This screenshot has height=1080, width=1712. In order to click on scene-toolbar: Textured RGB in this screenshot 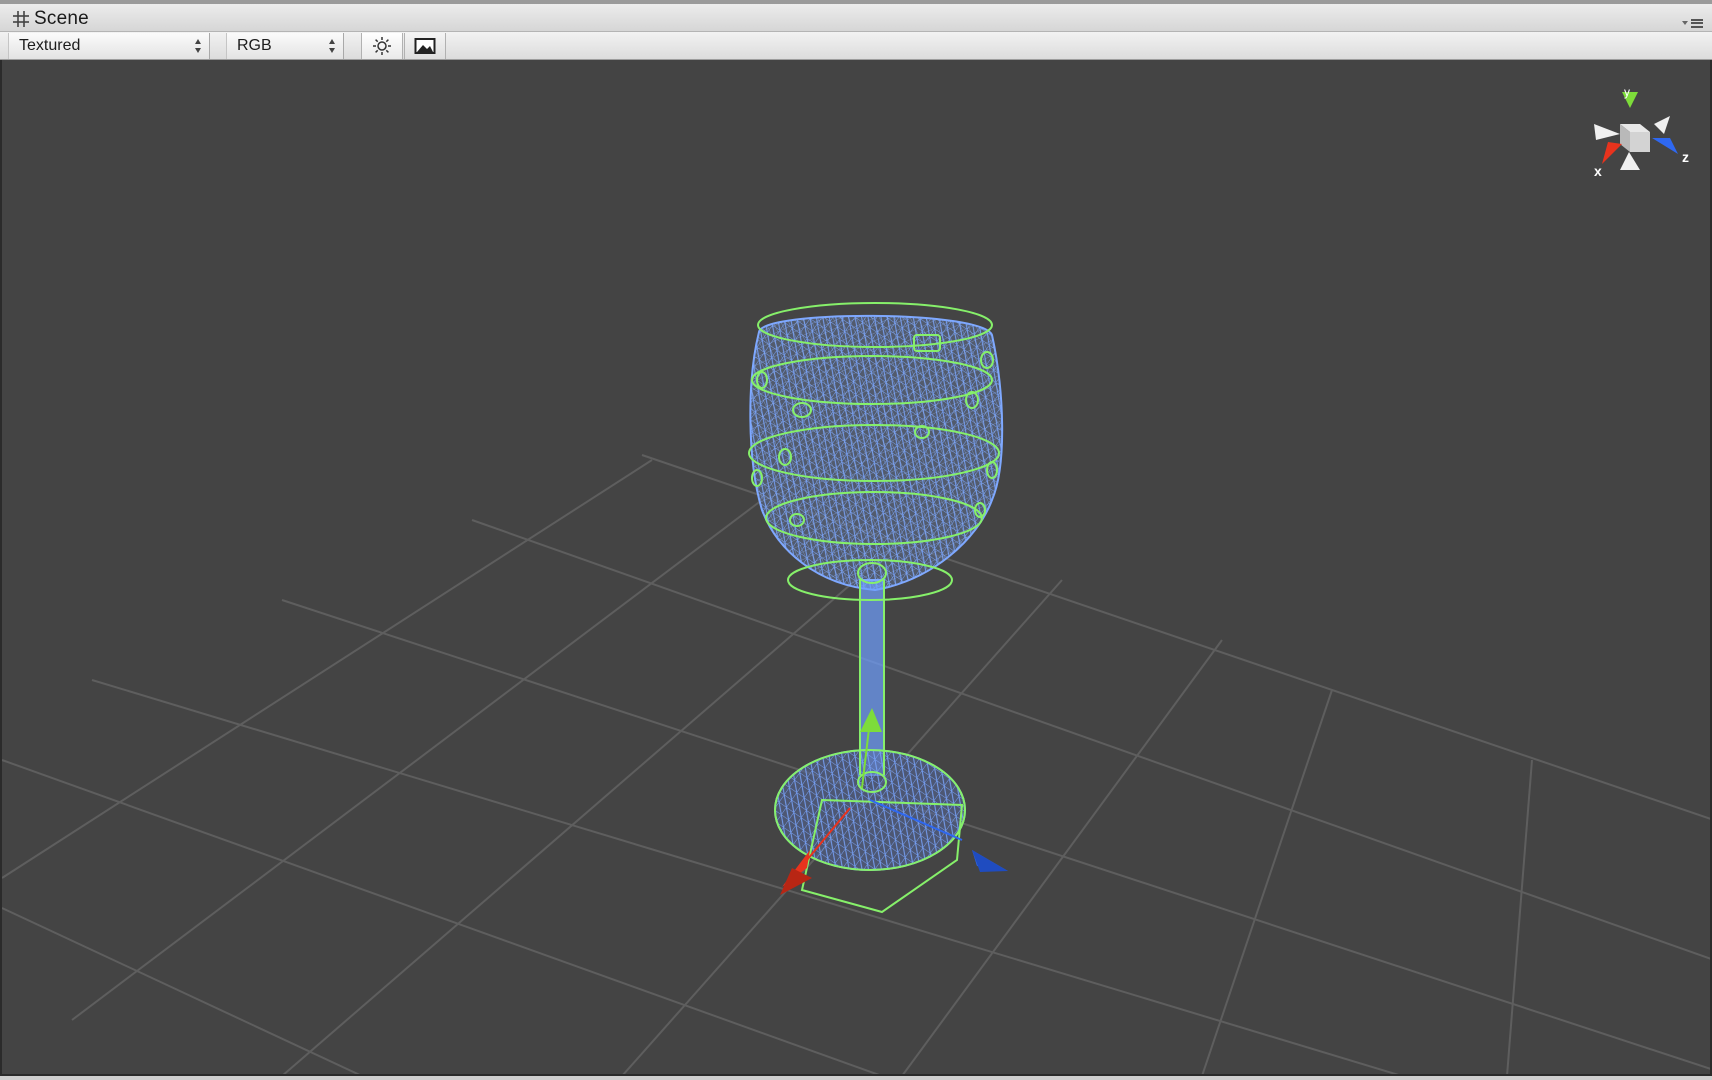, I will do `click(856, 46)`.